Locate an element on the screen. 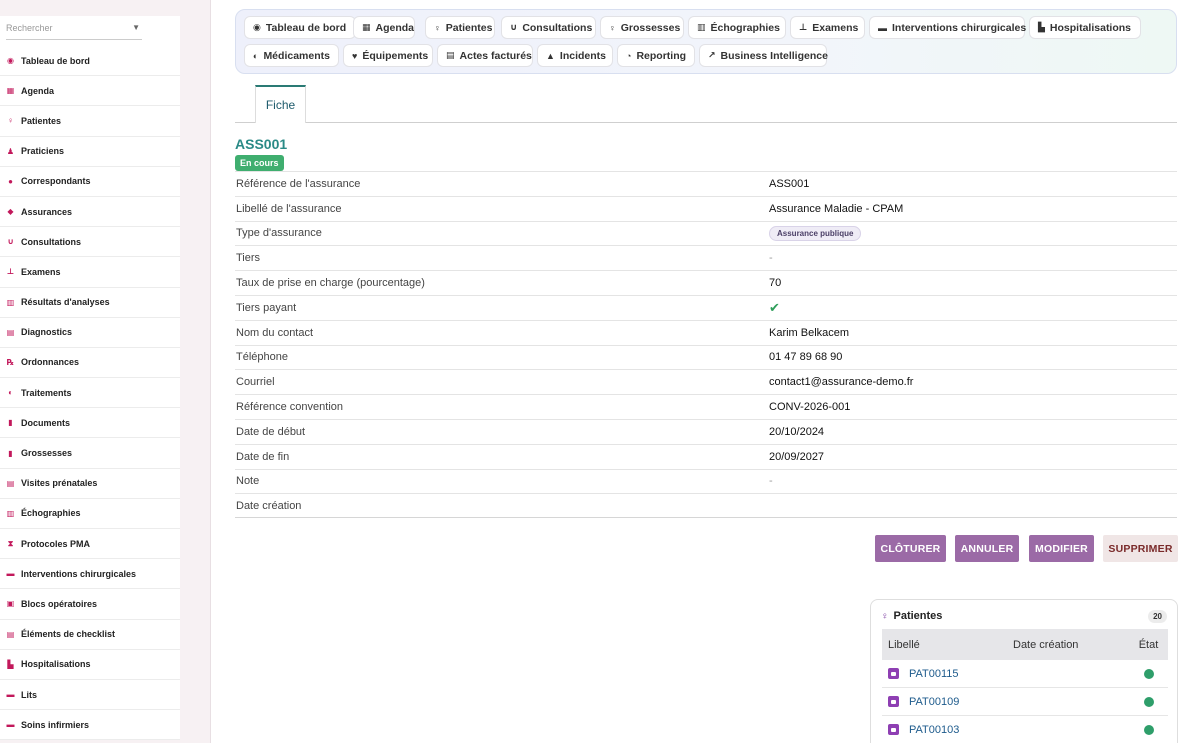  column-header-state: État is located at coordinates (1148, 645).